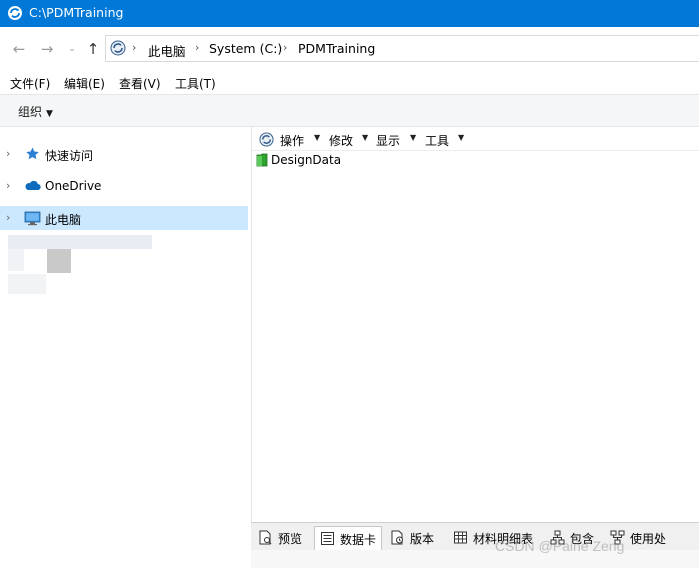  Describe the element at coordinates (422, 539) in the screenshot. I see `tab-label: 版本` at that location.